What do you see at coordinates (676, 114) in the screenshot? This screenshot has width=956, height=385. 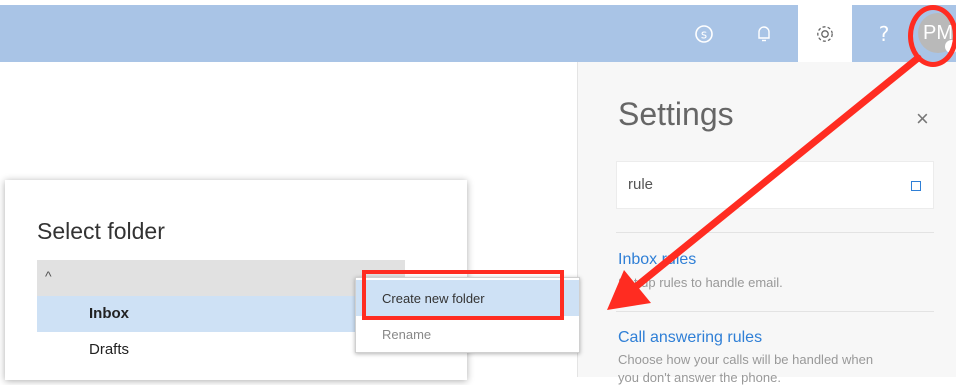 I see `settings-title: Settings` at bounding box center [676, 114].